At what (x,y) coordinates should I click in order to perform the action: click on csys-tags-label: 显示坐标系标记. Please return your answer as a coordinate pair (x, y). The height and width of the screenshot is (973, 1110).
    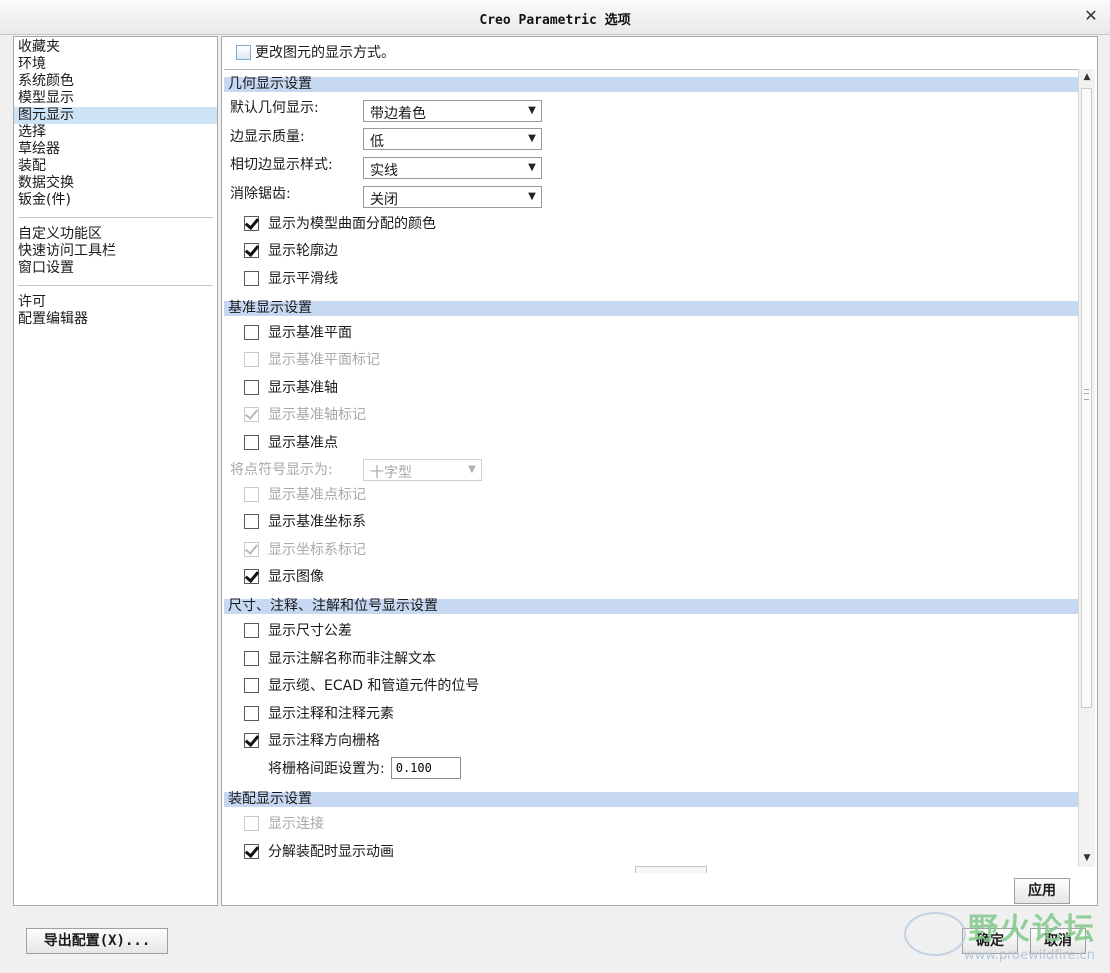
    Looking at the image, I should click on (317, 550).